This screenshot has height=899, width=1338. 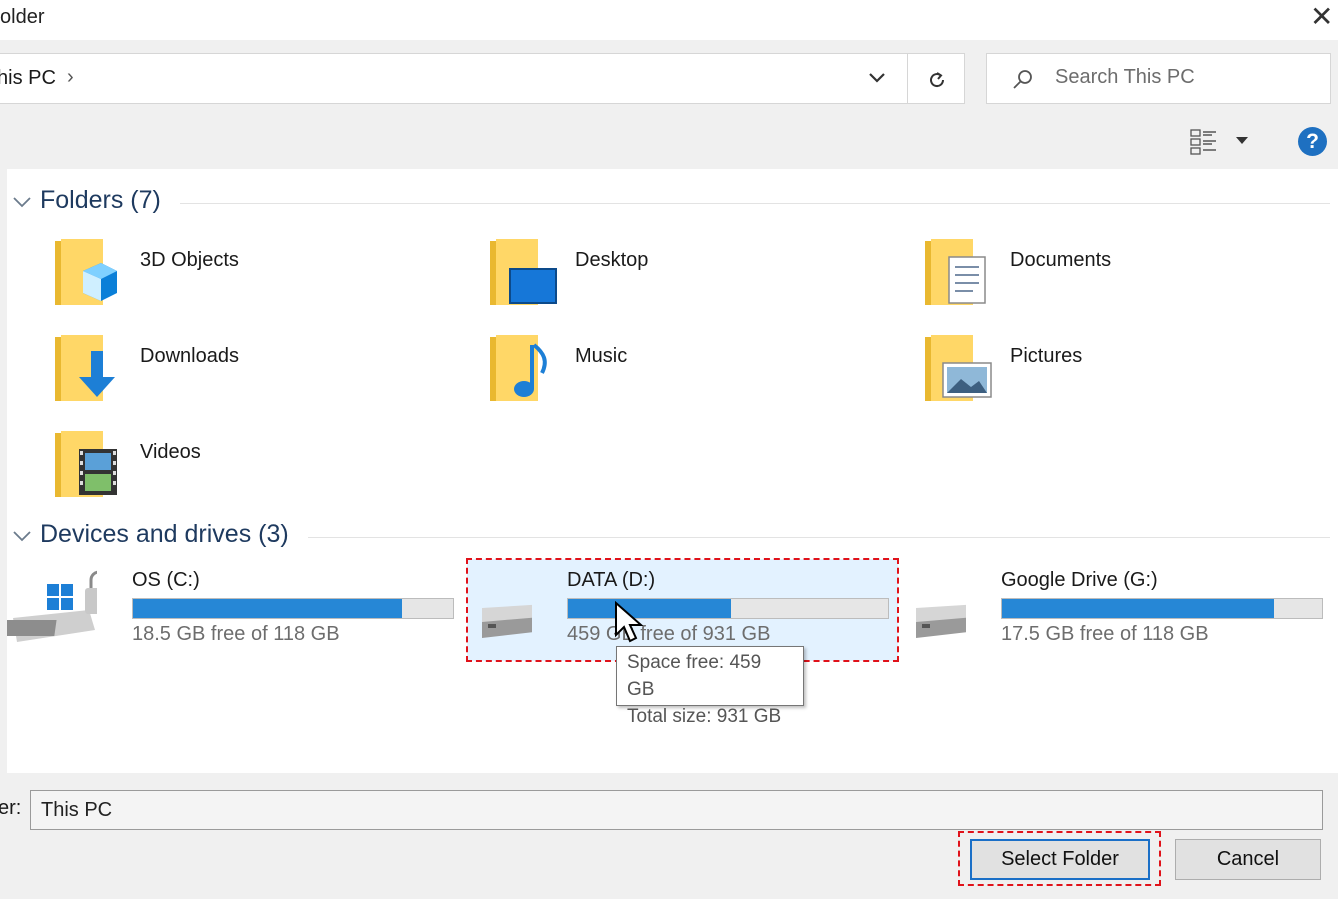 What do you see at coordinates (454, 78) in the screenshot?
I see `address-bar: his PC ›` at bounding box center [454, 78].